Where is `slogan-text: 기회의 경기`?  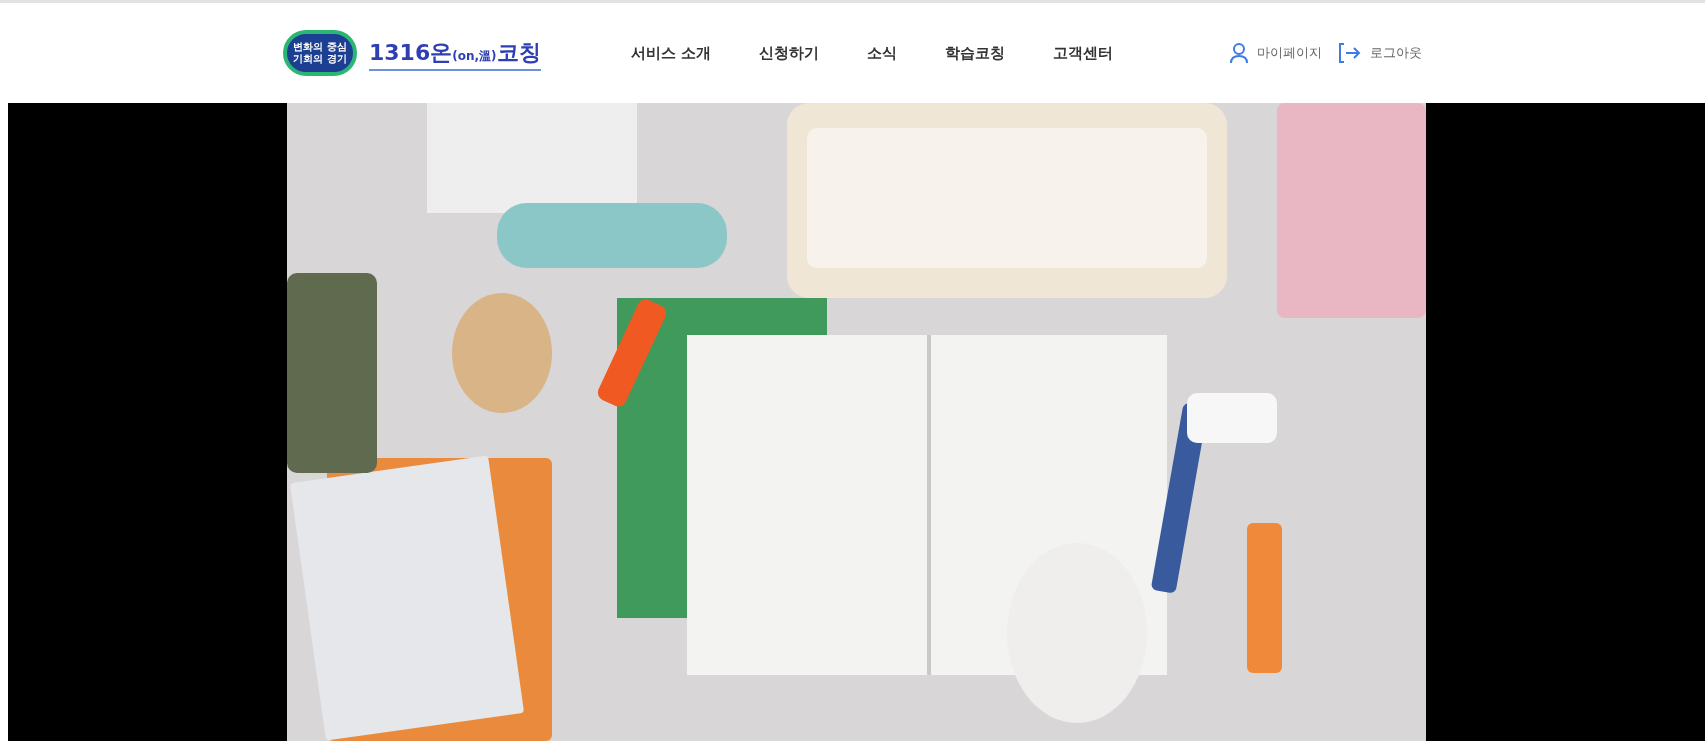
slogan-text: 기회의 경기 is located at coordinates (320, 59).